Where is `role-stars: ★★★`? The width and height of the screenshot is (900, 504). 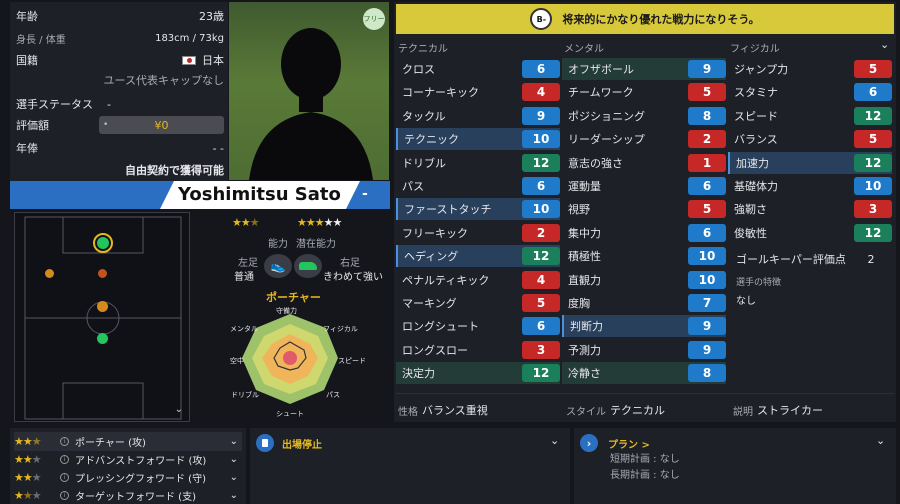
role-stars: ★★★ is located at coordinates (28, 441).